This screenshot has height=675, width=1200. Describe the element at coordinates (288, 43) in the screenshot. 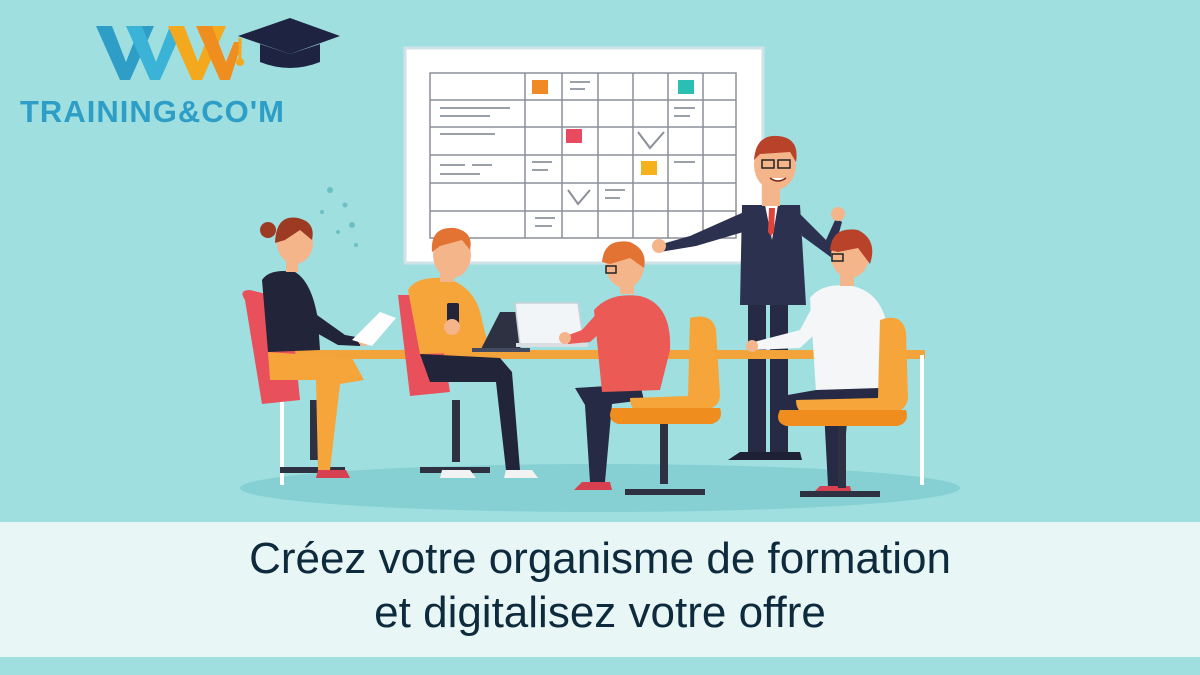

I see `graduation-cap-icon` at that location.